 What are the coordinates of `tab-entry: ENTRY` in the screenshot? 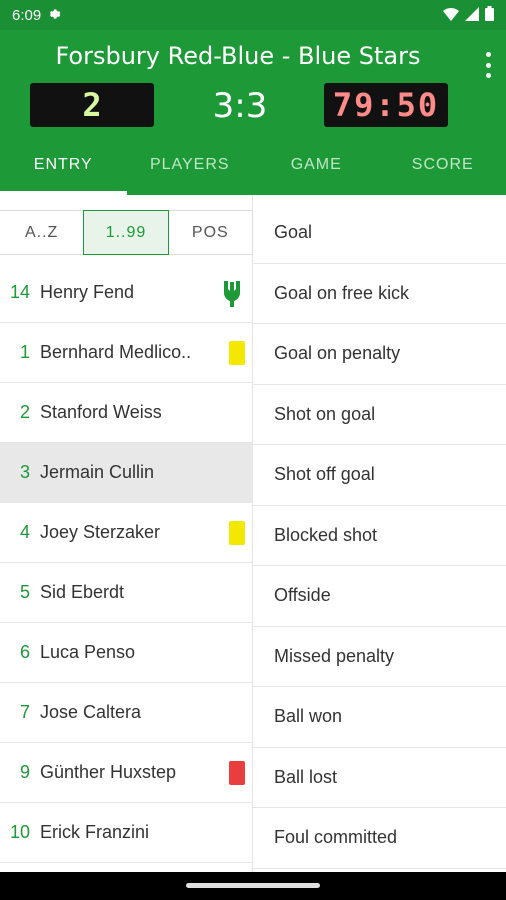 It's located at (63, 170).